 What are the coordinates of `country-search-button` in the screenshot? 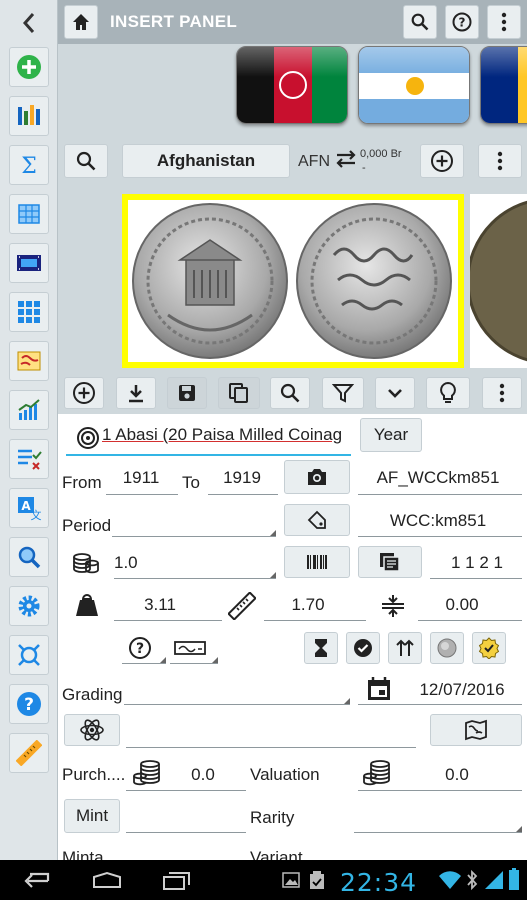 It's located at (86, 161).